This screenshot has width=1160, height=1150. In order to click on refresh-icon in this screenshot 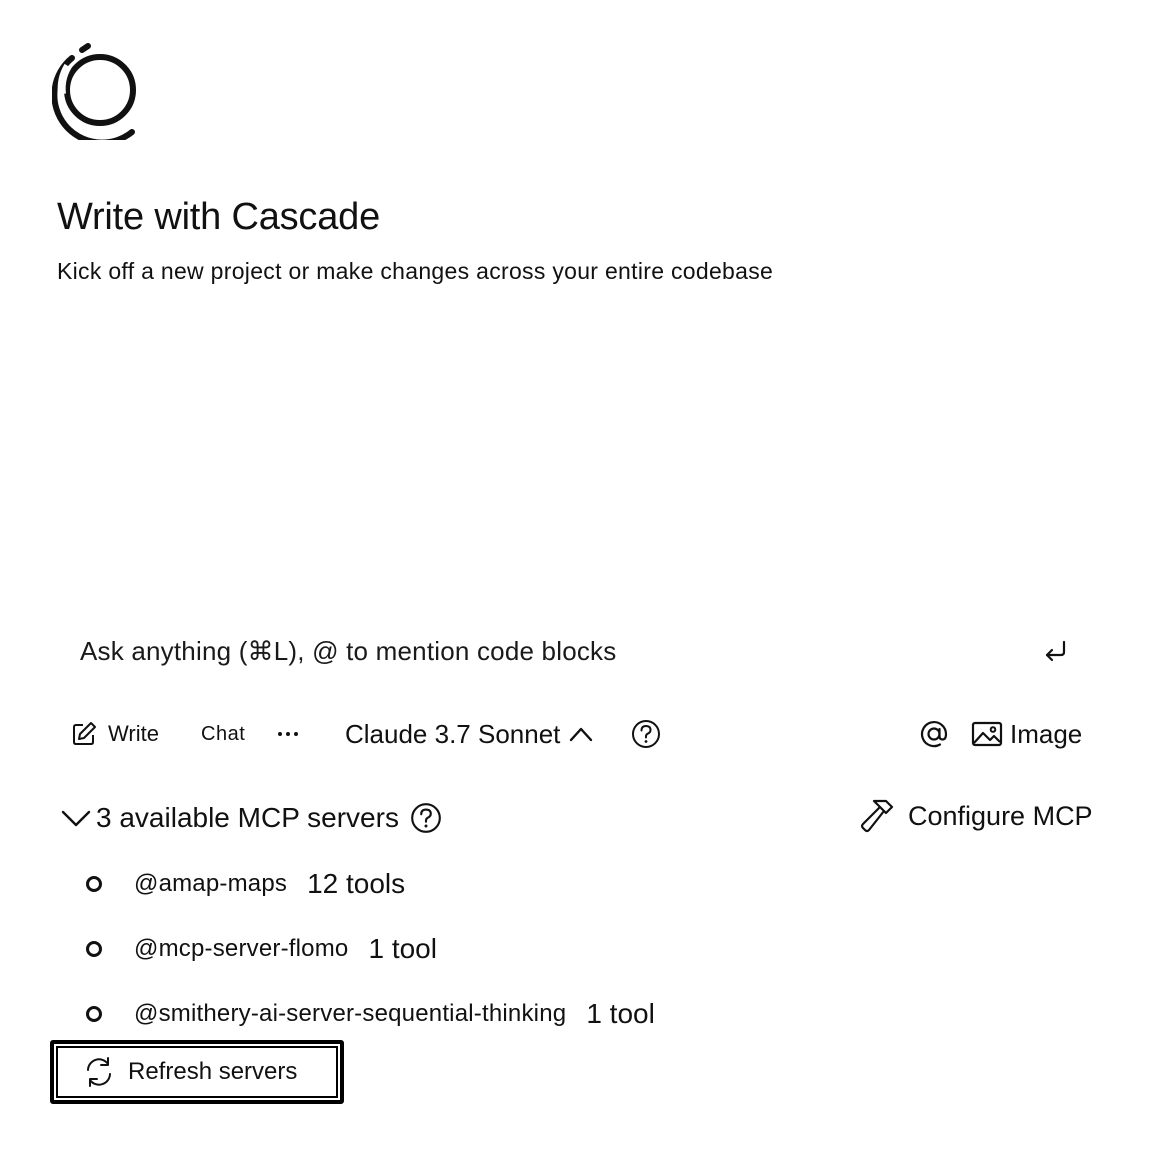, I will do `click(105, 1072)`.